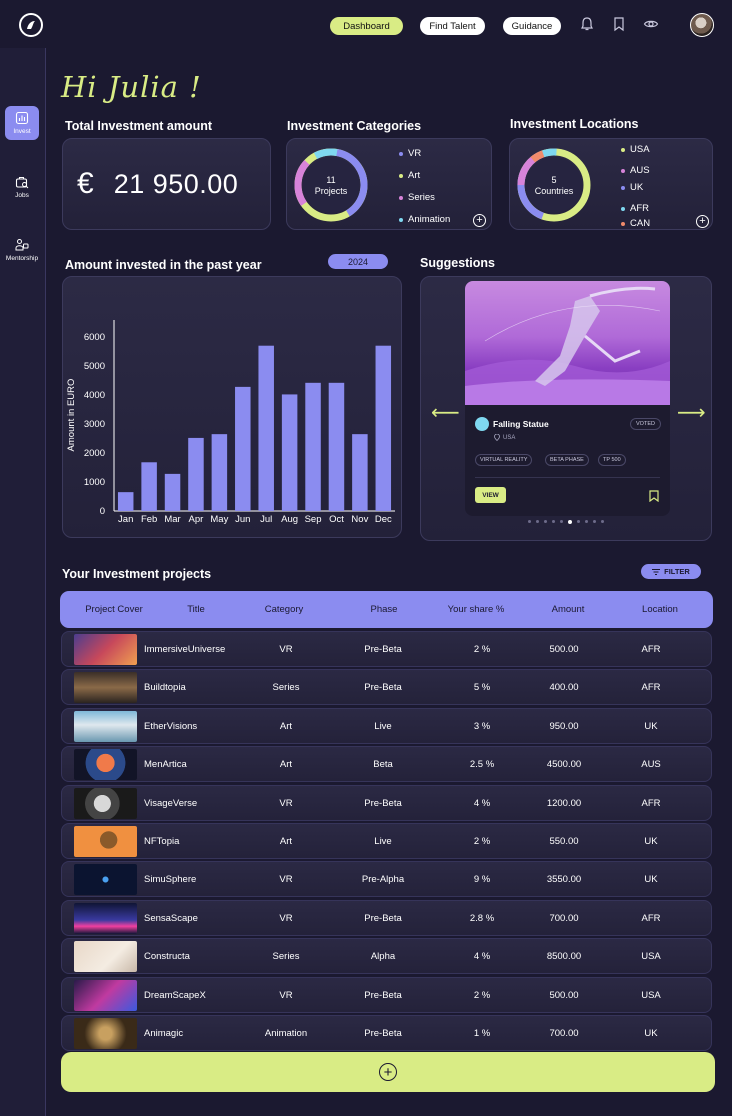 This screenshot has height=1116, width=732. I want to click on project-location: USA, so click(651, 957).